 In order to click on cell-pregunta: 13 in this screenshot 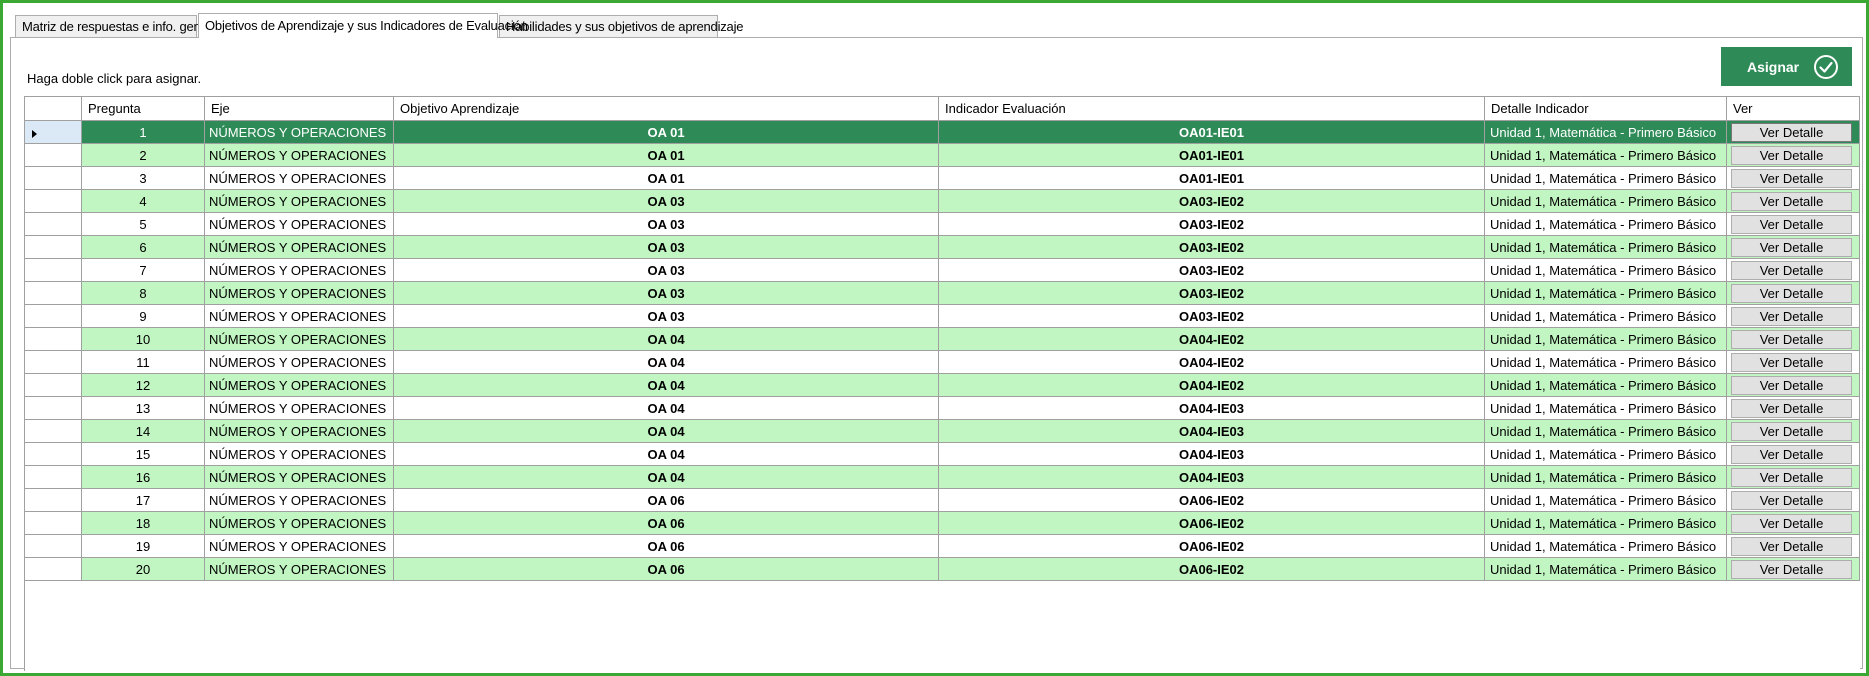, I will do `click(143, 408)`.